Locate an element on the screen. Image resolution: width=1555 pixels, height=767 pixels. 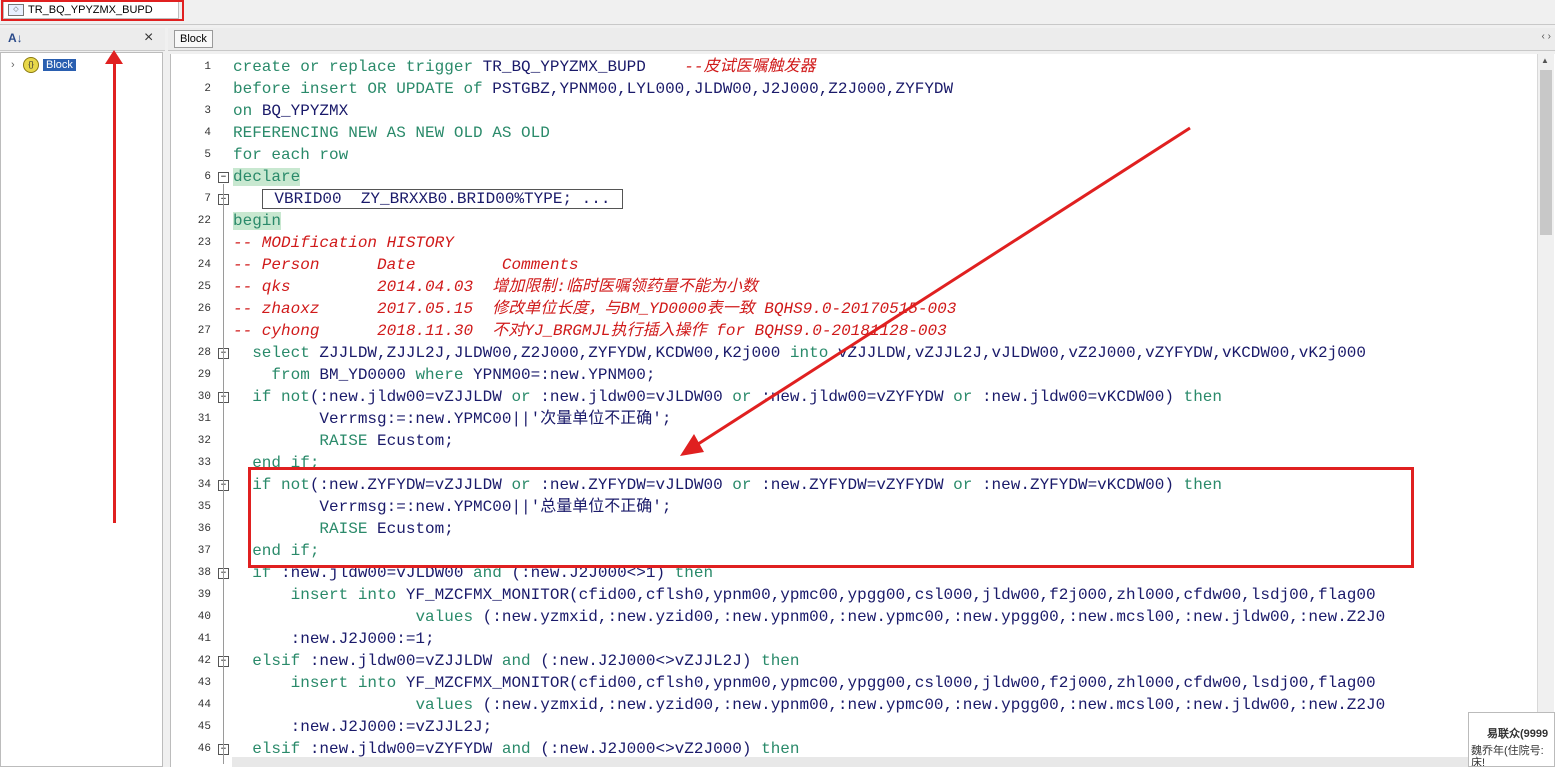
tree-item-label: Block is located at coordinates (59, 65).